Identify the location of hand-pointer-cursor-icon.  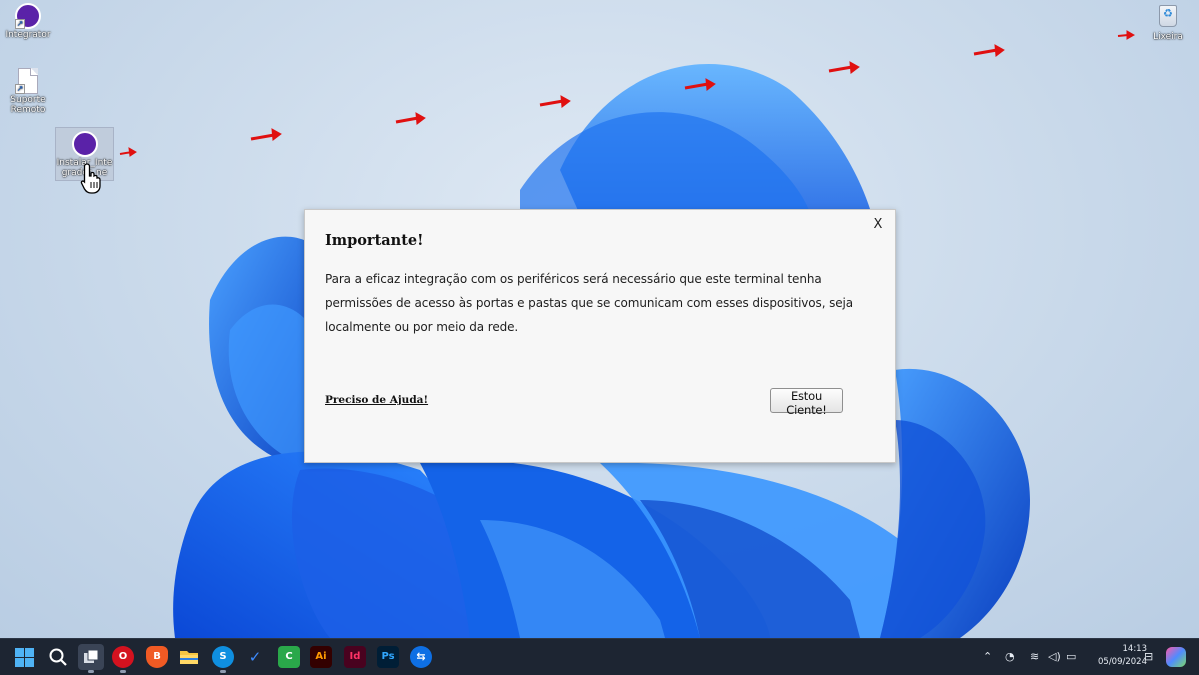
(90, 178).